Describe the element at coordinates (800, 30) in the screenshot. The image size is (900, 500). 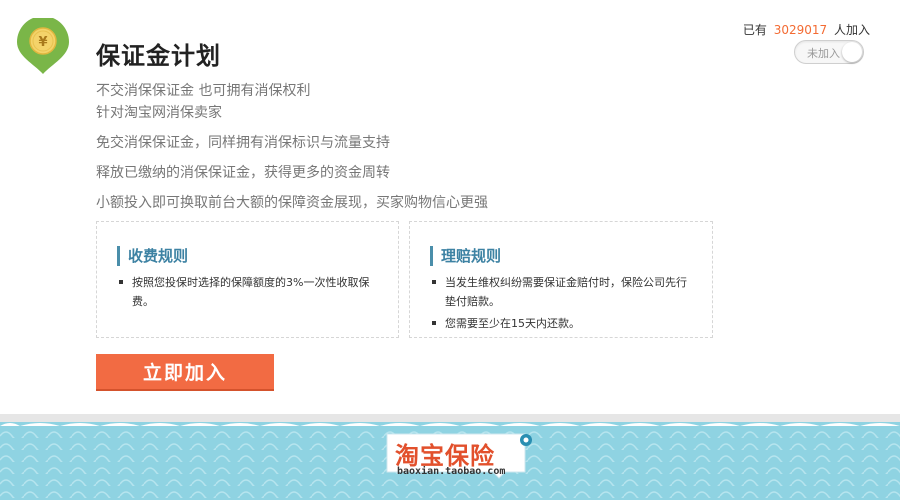
I see `join-count-number: 3029017` at that location.